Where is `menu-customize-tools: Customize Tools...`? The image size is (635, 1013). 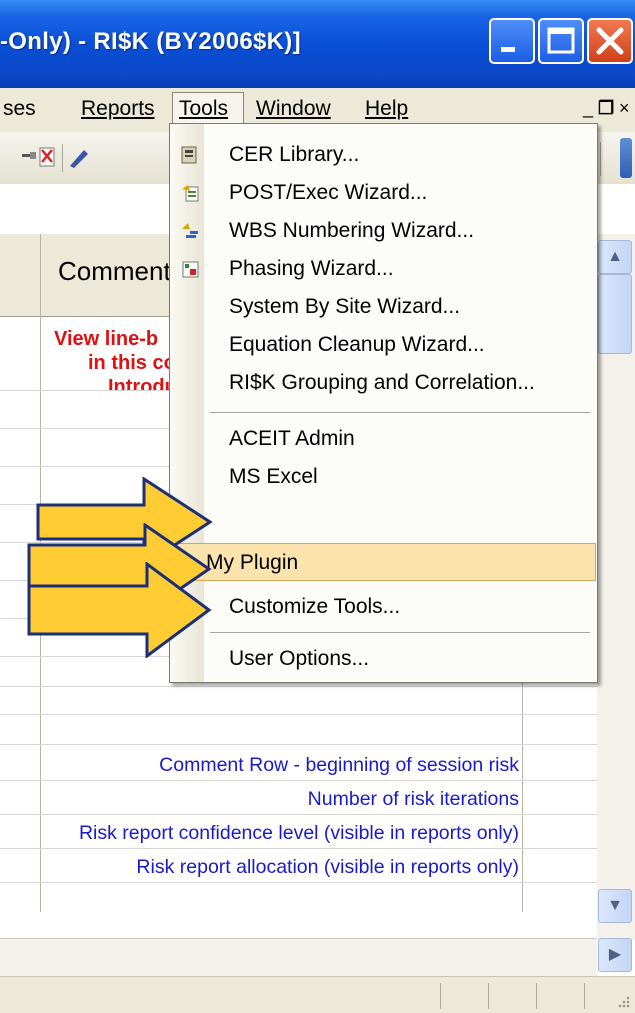
menu-customize-tools: Customize Tools... is located at coordinates (383, 607).